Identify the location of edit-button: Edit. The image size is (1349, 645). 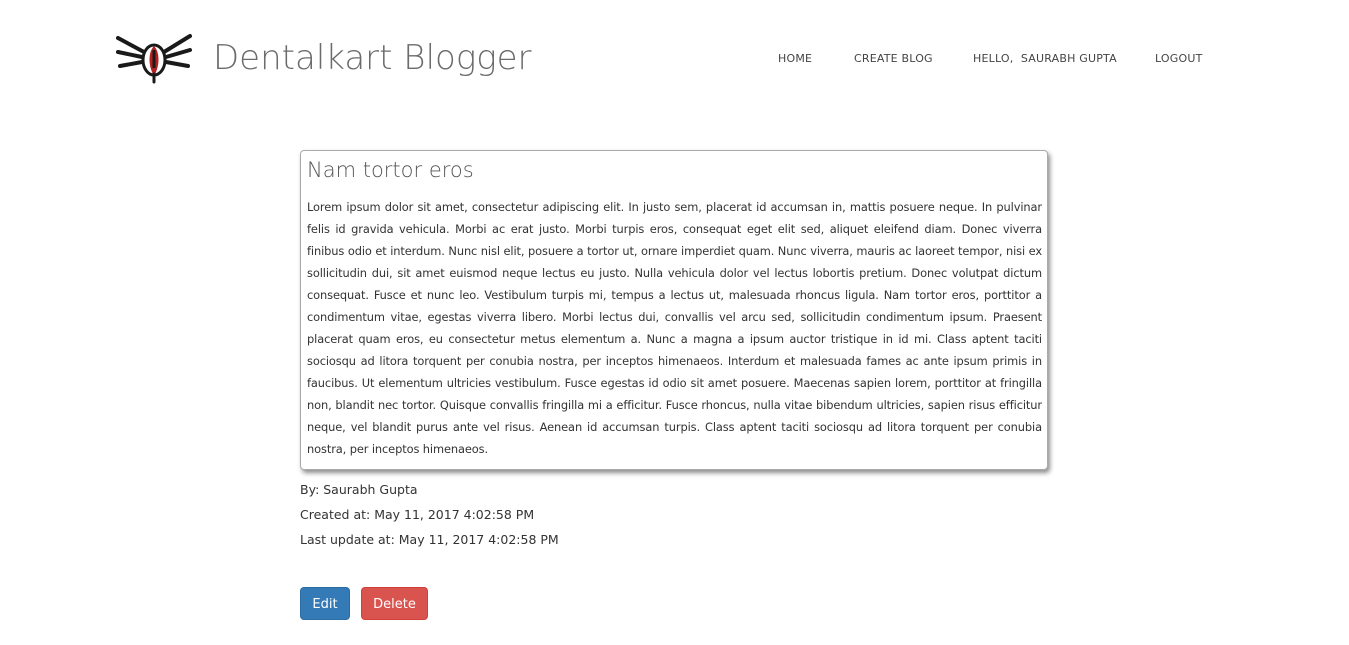
(325, 603).